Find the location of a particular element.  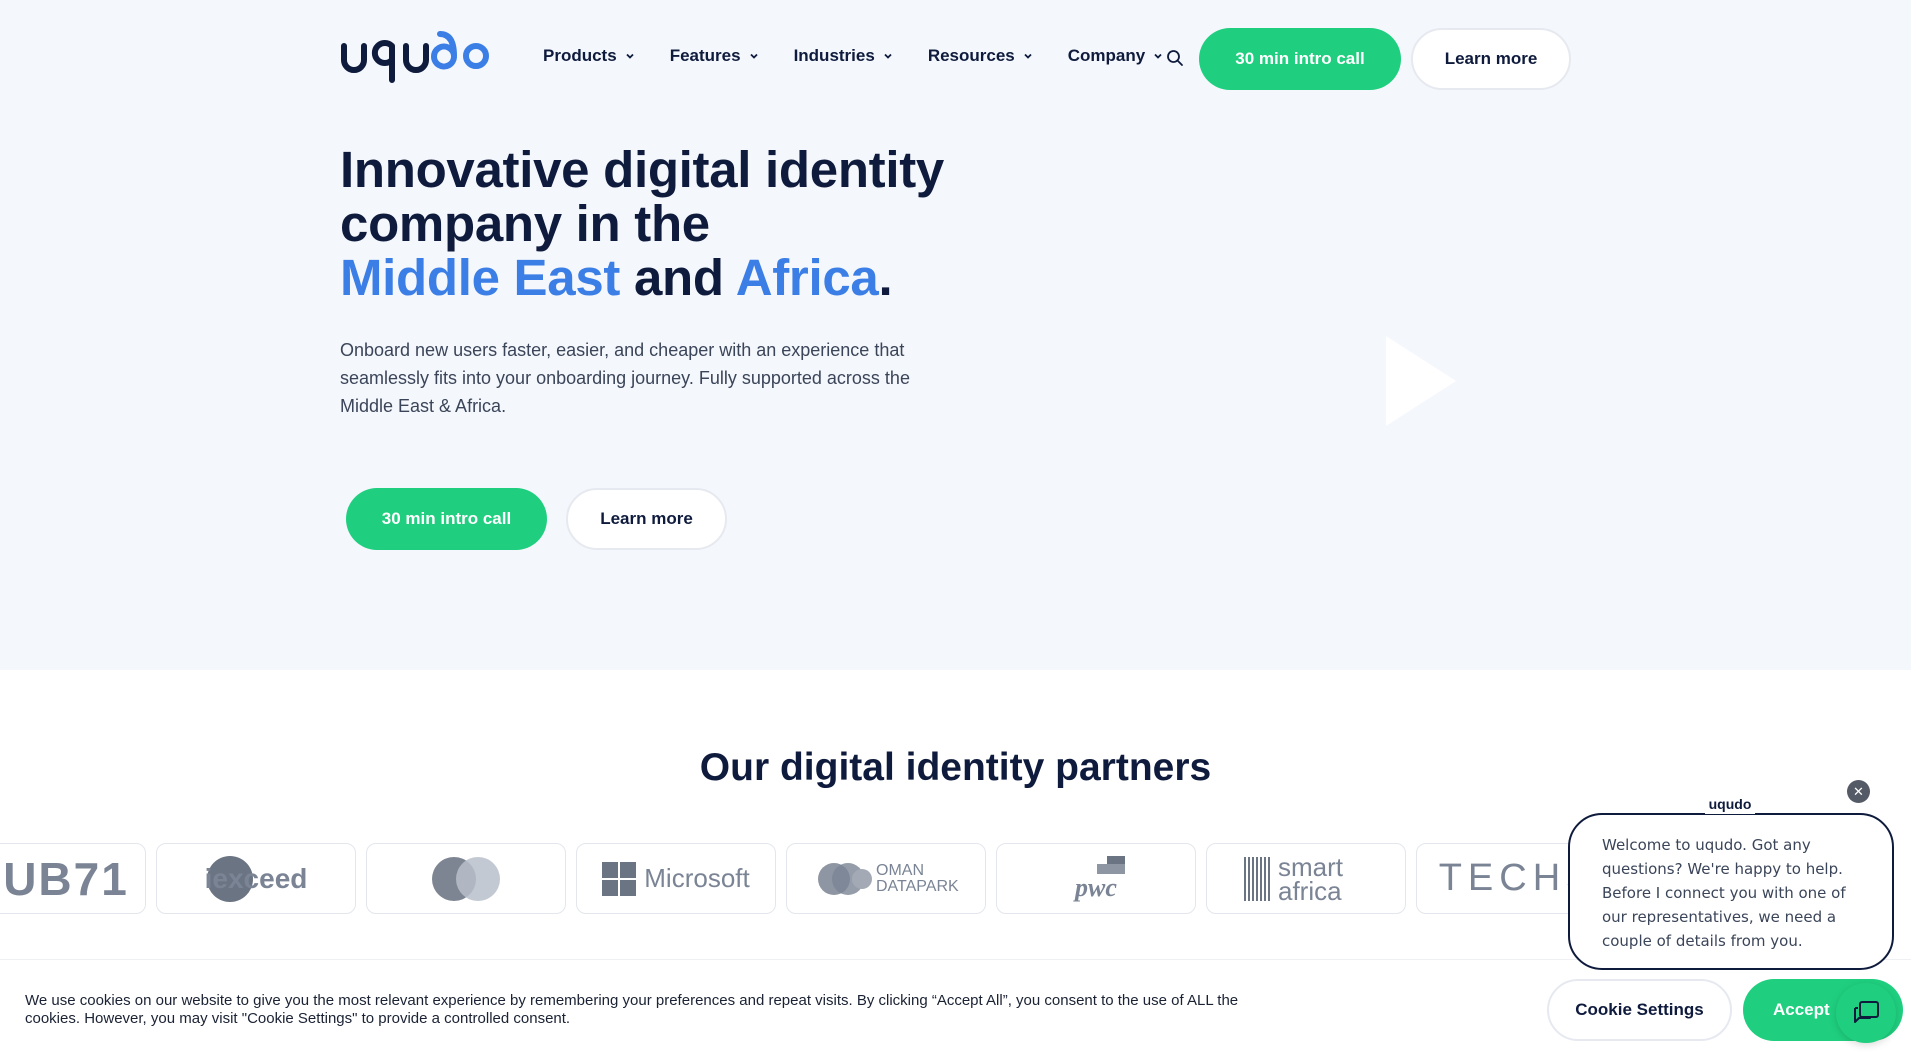

nav-item-features: Features is located at coordinates (714, 56).